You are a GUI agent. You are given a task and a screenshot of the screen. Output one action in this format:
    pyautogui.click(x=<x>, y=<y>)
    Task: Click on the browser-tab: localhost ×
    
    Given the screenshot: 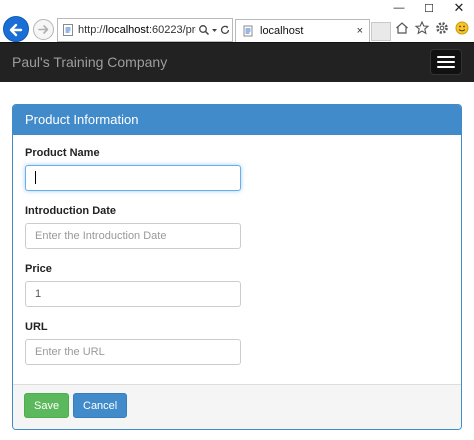 What is the action you would take?
    pyautogui.click(x=302, y=30)
    